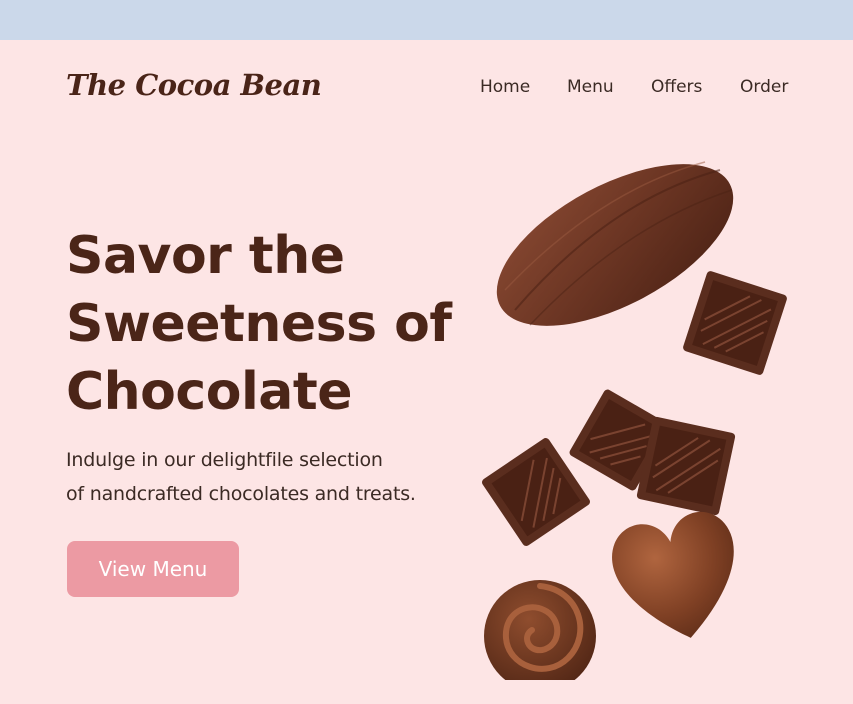 The width and height of the screenshot is (853, 704). What do you see at coordinates (540, 630) in the screenshot?
I see `chocolate-swirl-truffle-icon` at bounding box center [540, 630].